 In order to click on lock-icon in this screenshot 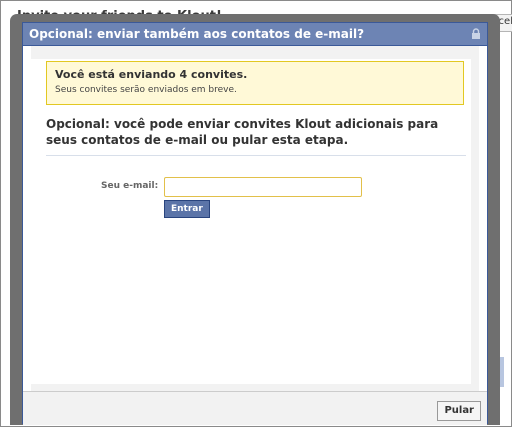, I will do `click(476, 33)`.